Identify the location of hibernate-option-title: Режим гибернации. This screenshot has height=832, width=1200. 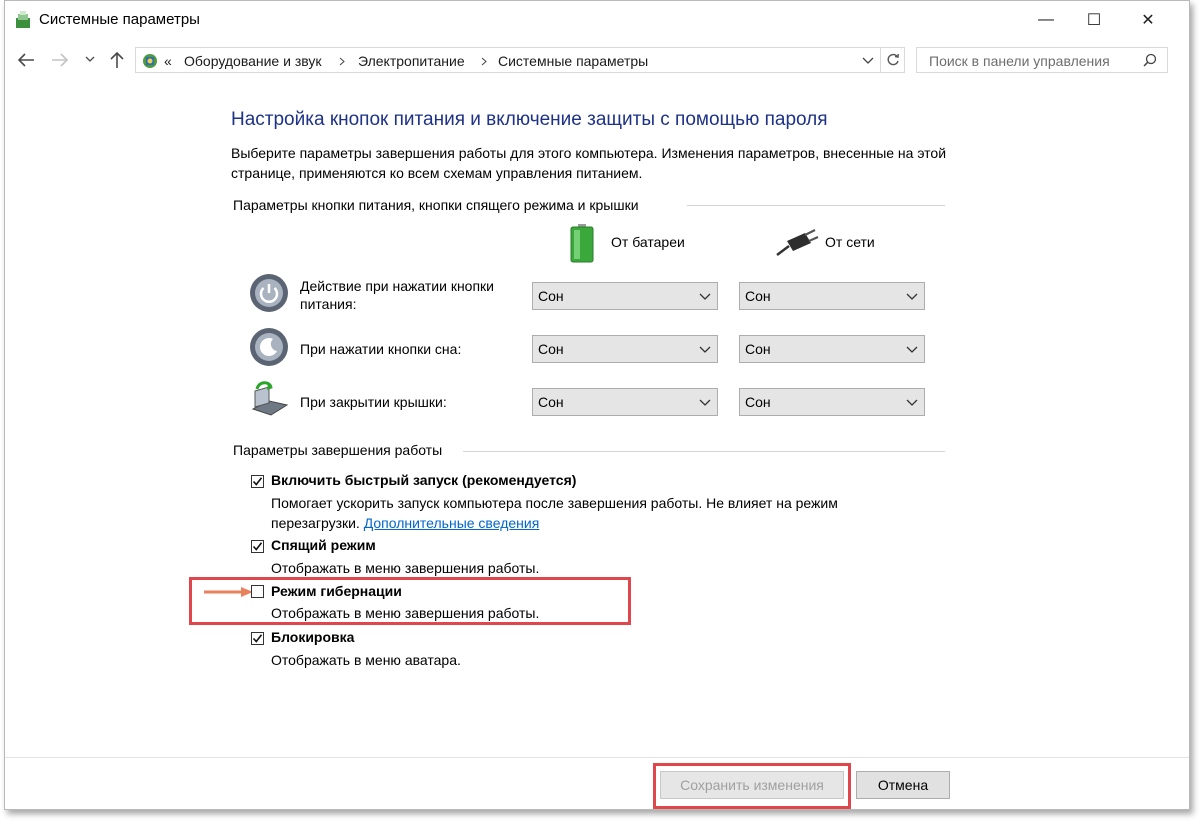
(336, 591).